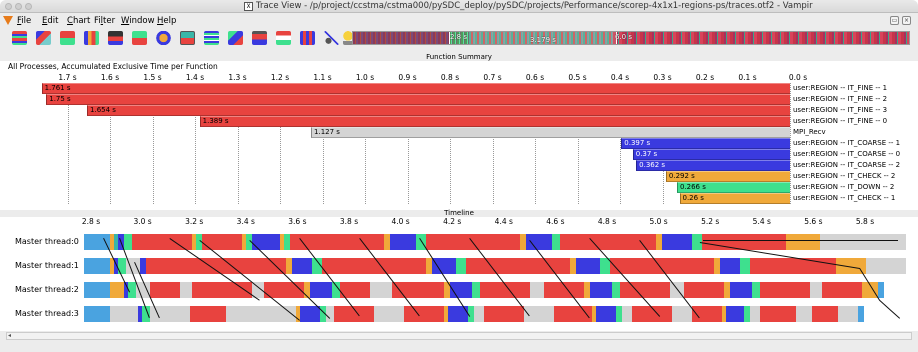 This screenshot has height=352, width=918. I want to click on marker-view-icon, so click(283, 38).